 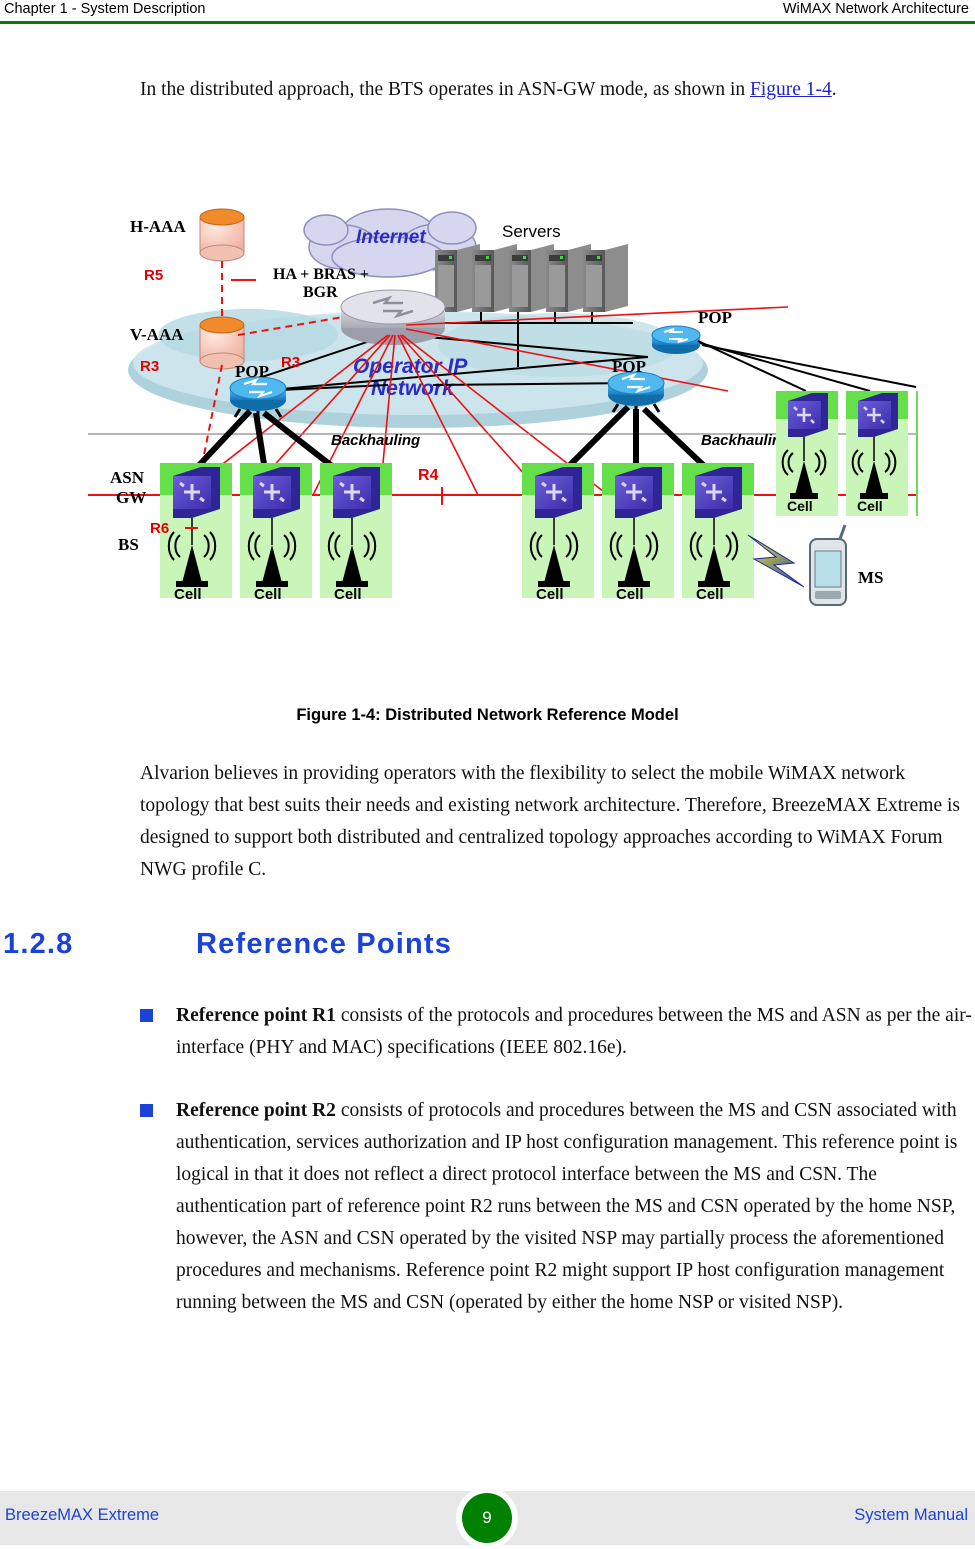 What do you see at coordinates (82, 1515) in the screenshot?
I see `footer-product-name: BreezeMAX Extreme` at bounding box center [82, 1515].